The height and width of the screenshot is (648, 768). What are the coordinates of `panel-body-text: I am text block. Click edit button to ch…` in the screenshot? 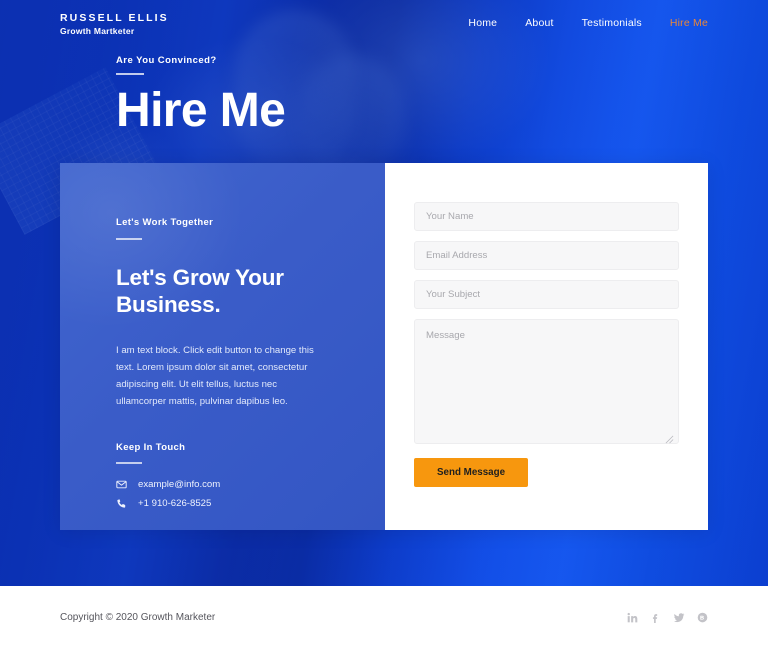 It's located at (215, 376).